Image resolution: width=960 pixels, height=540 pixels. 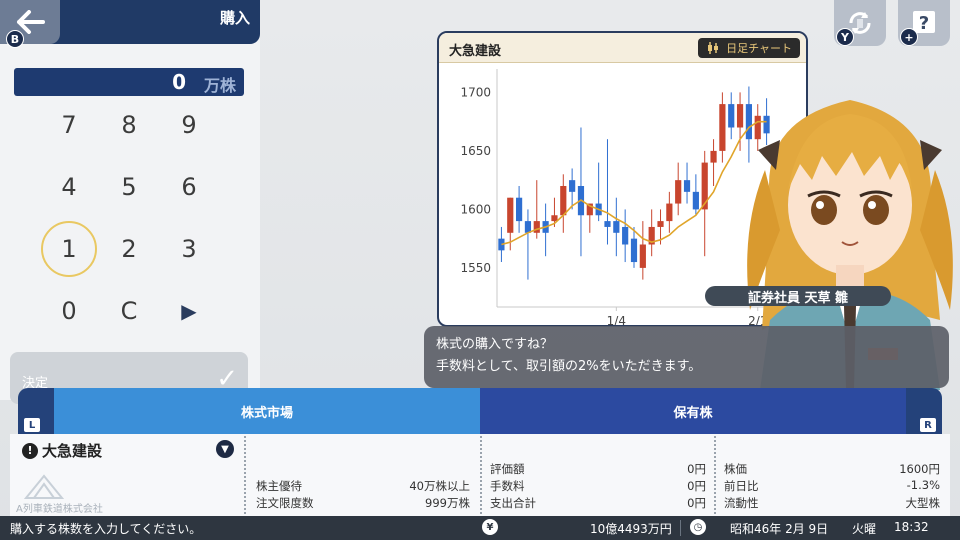 I want to click on quantity-value: 0, so click(x=179, y=82).